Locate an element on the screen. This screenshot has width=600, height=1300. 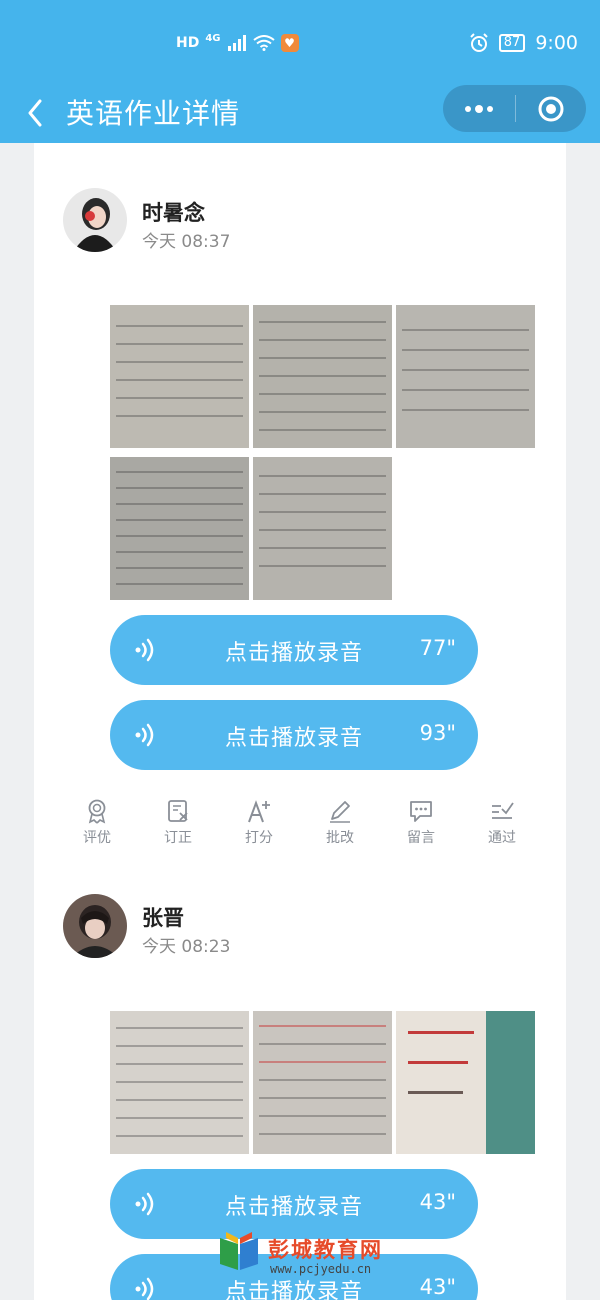
status-left: HD 4G ♥ is located at coordinates (237, 42).